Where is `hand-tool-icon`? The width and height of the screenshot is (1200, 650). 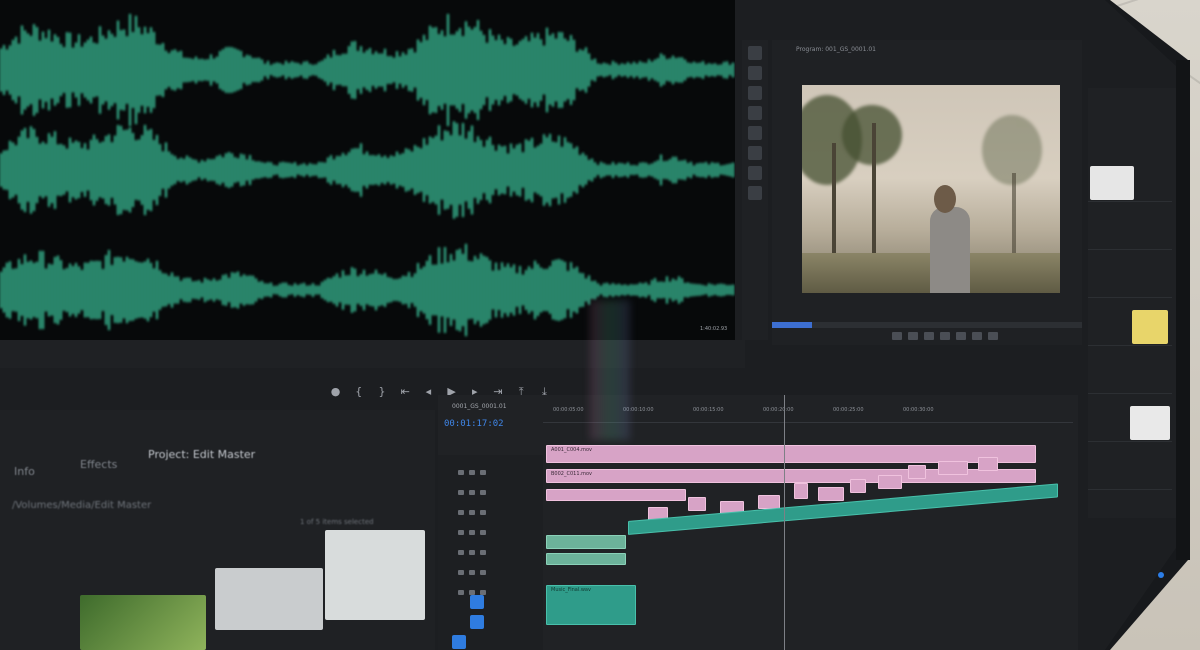 hand-tool-icon is located at coordinates (755, 173).